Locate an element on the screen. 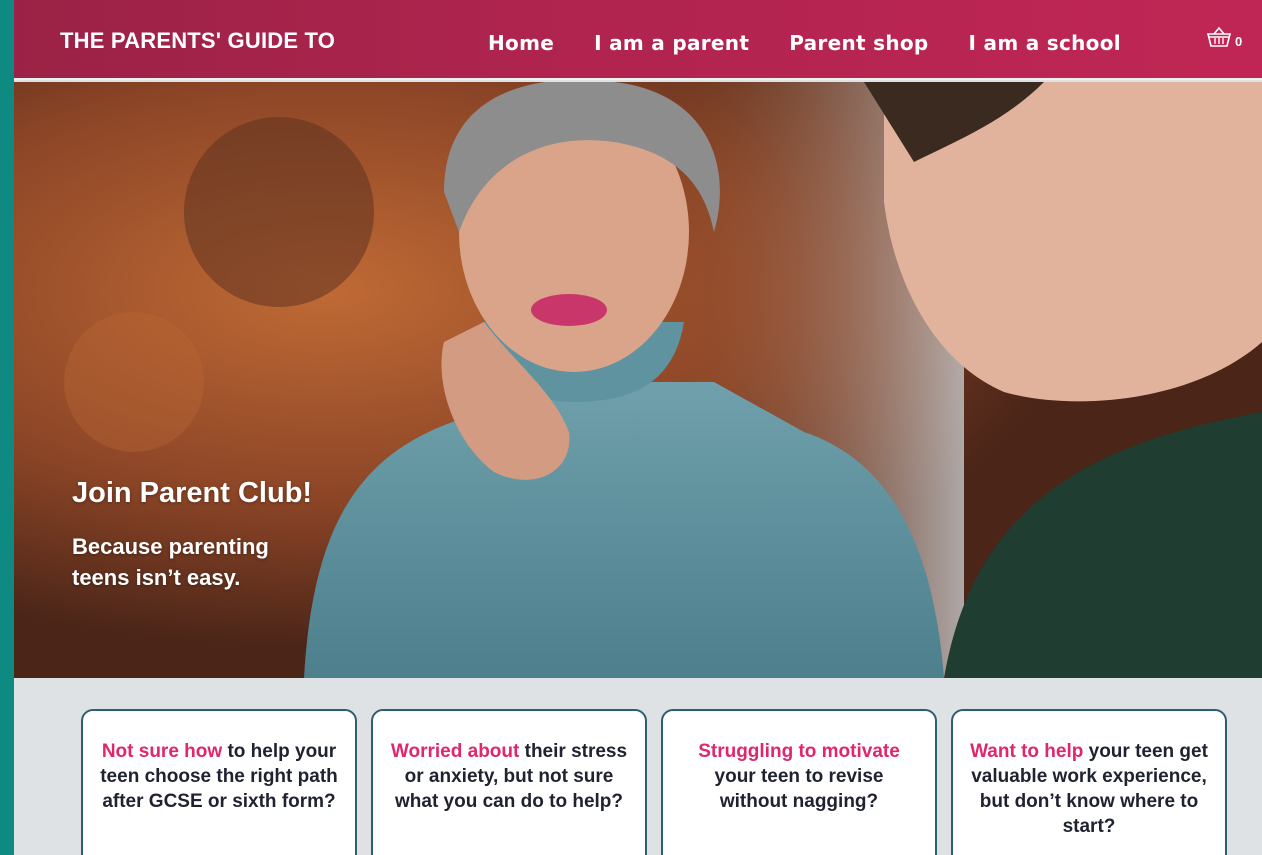 The image size is (1262, 855). nav-i-am-a-school: I am a school is located at coordinates (1045, 43).